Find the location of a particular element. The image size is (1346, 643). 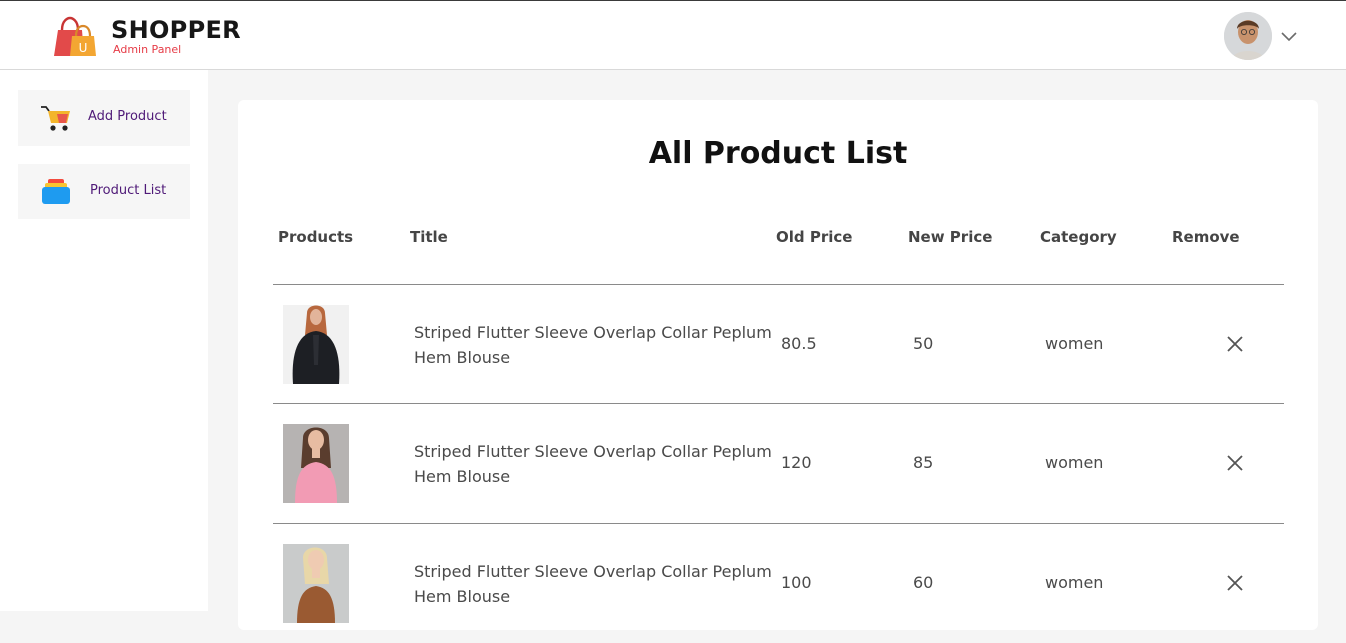

sidebar-item-label: Product List is located at coordinates (128, 190).